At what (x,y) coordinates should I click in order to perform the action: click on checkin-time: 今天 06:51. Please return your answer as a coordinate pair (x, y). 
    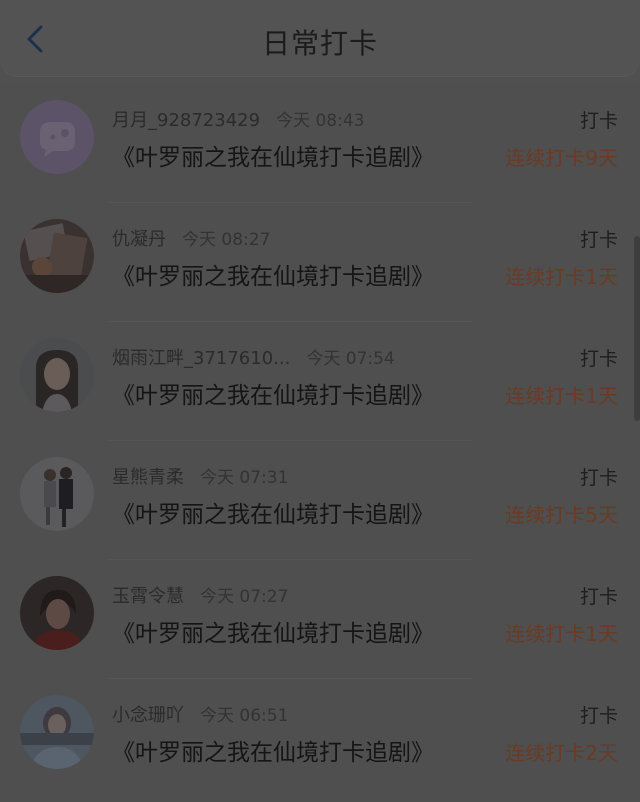
    Looking at the image, I should click on (244, 716).